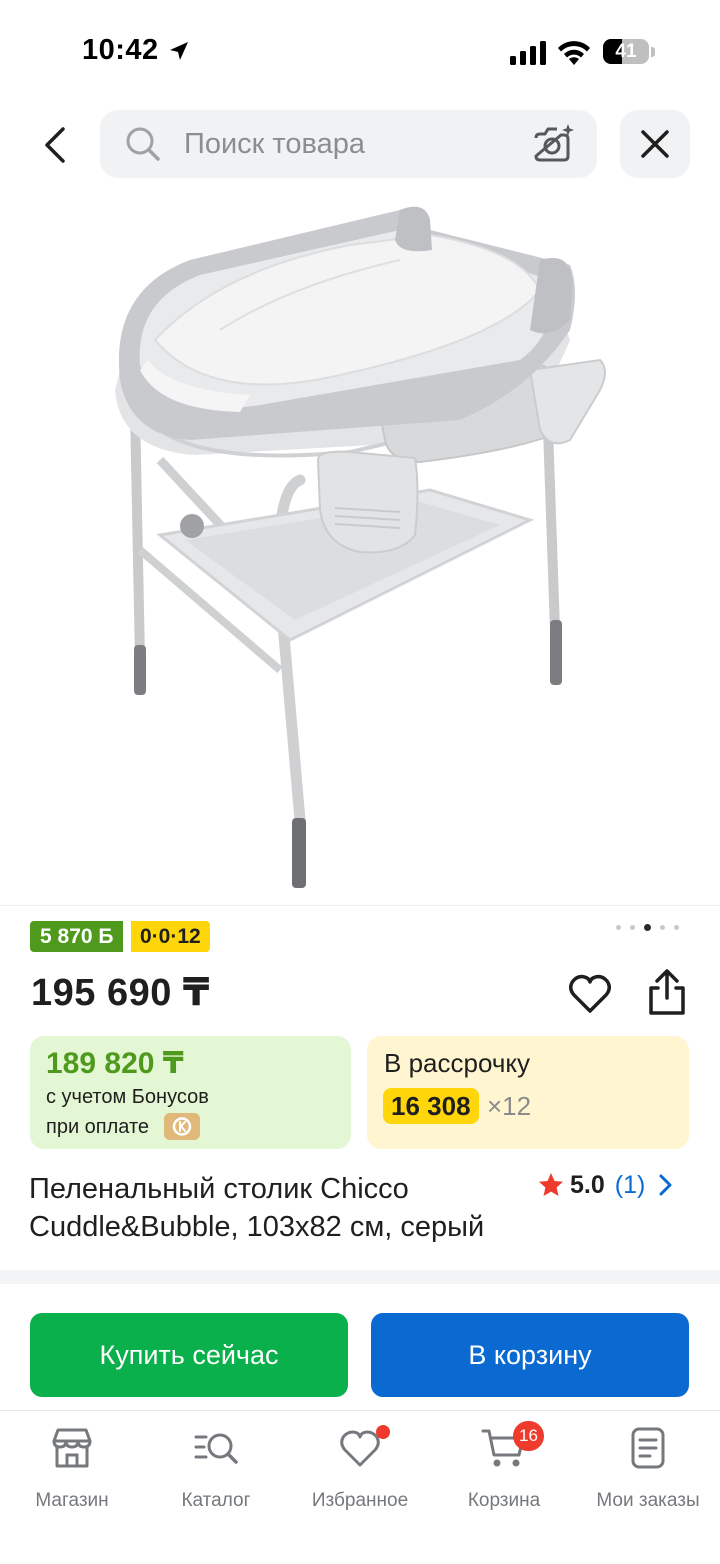  What do you see at coordinates (606, 1185) in the screenshot?
I see `rating-summary: 5.0 (1)` at bounding box center [606, 1185].